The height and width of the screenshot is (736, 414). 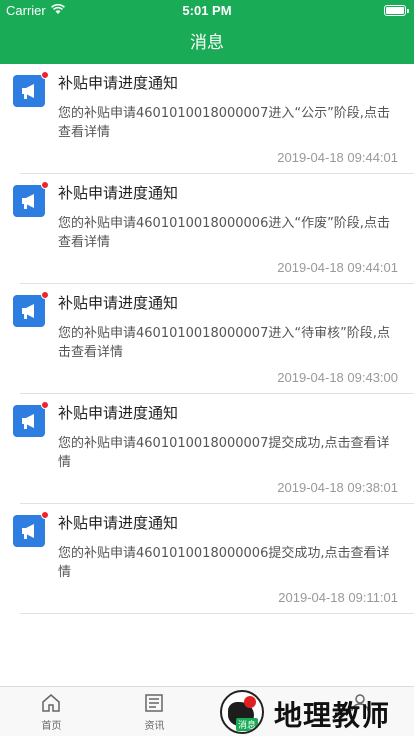 I want to click on message-body: 您的补贴申请4601010018000007进入“待审核”阶段,点击查看详情, so click(x=224, y=343).